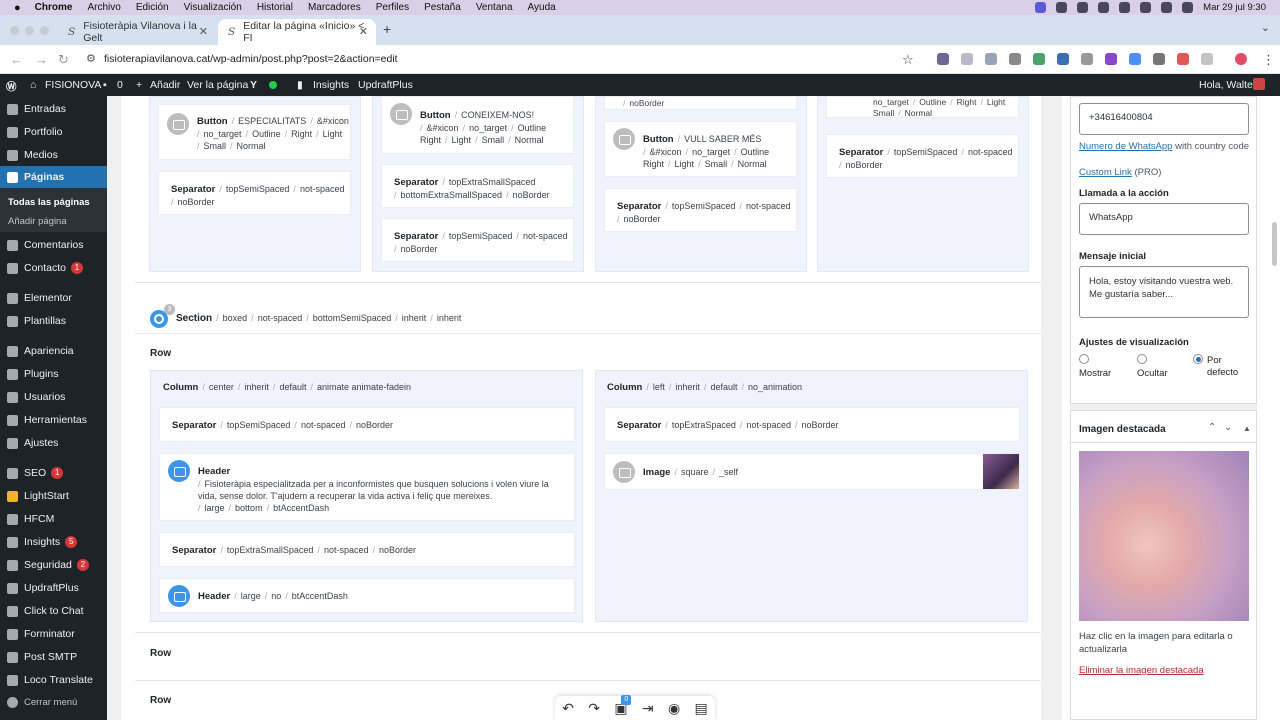  What do you see at coordinates (53, 245) in the screenshot?
I see `sidebar-item-comentarios: Comentarios` at bounding box center [53, 245].